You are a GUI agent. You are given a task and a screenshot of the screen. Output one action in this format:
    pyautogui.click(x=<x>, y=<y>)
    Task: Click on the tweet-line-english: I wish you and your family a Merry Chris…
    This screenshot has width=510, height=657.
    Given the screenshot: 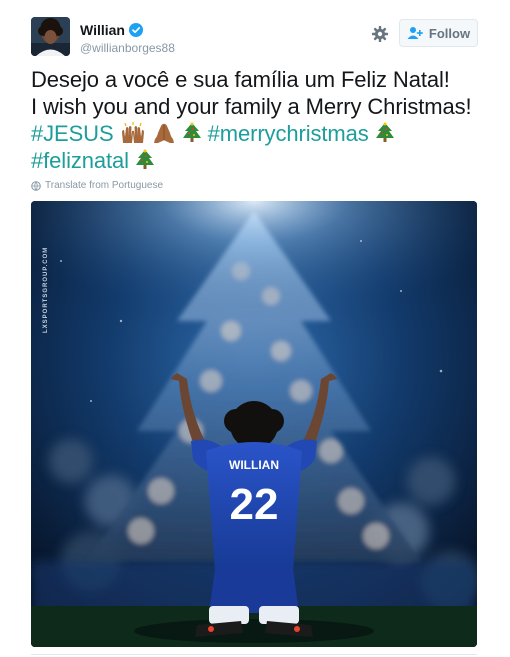 What is the action you would take?
    pyautogui.click(x=251, y=106)
    